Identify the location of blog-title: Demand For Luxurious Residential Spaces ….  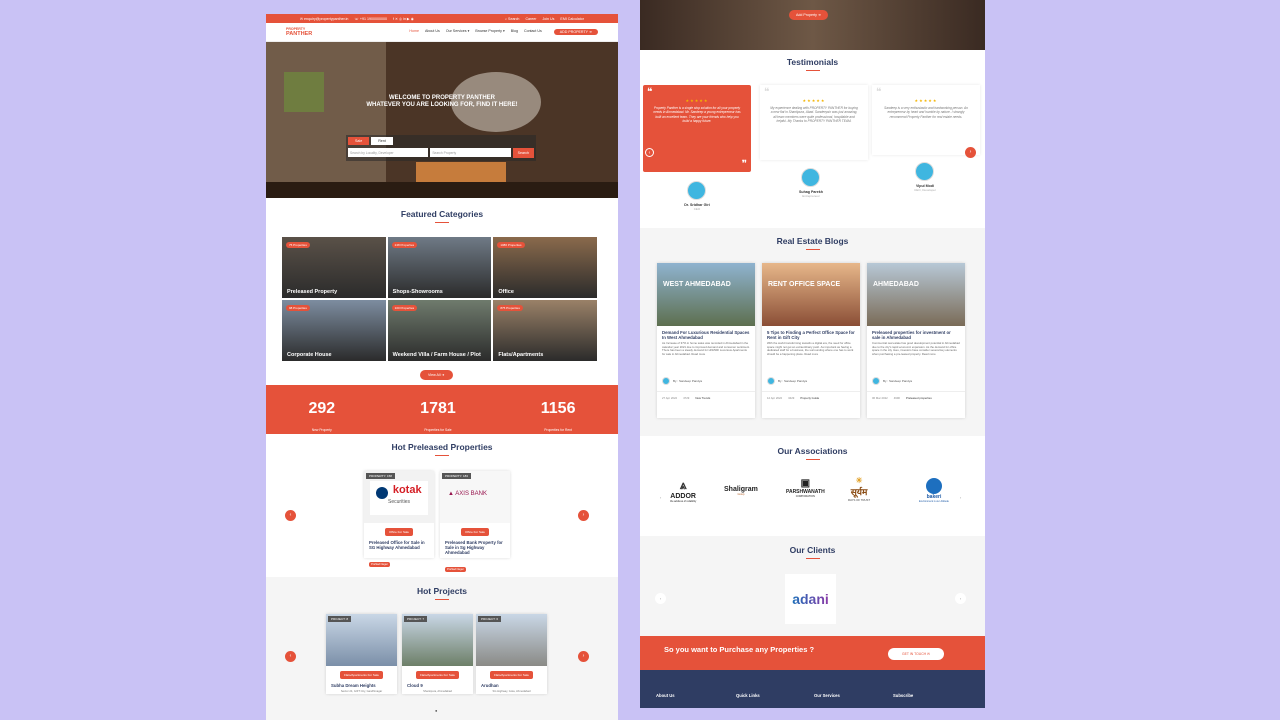
(706, 334).